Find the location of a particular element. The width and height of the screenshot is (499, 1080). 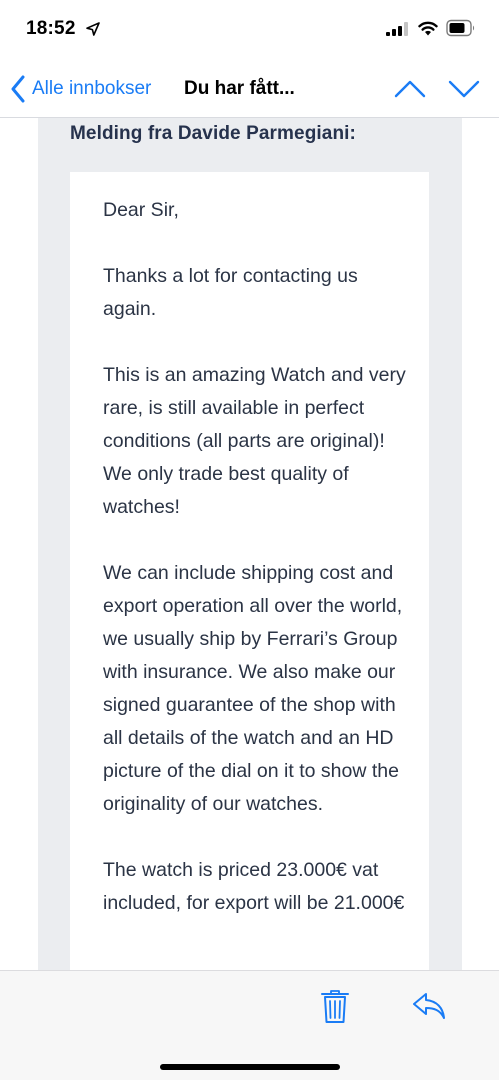

previous-message-chevron-up-icon is located at coordinates (410, 89).